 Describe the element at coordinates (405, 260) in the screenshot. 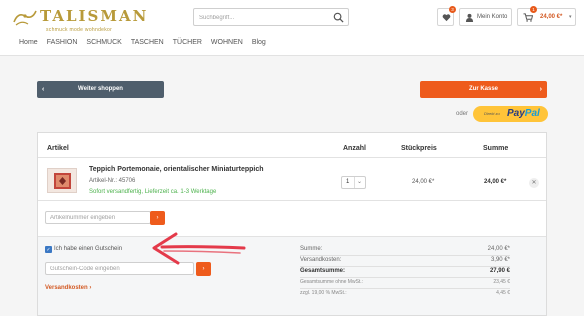

I see `summary-shipping: Versandkosten: 3,90 €*` at that location.